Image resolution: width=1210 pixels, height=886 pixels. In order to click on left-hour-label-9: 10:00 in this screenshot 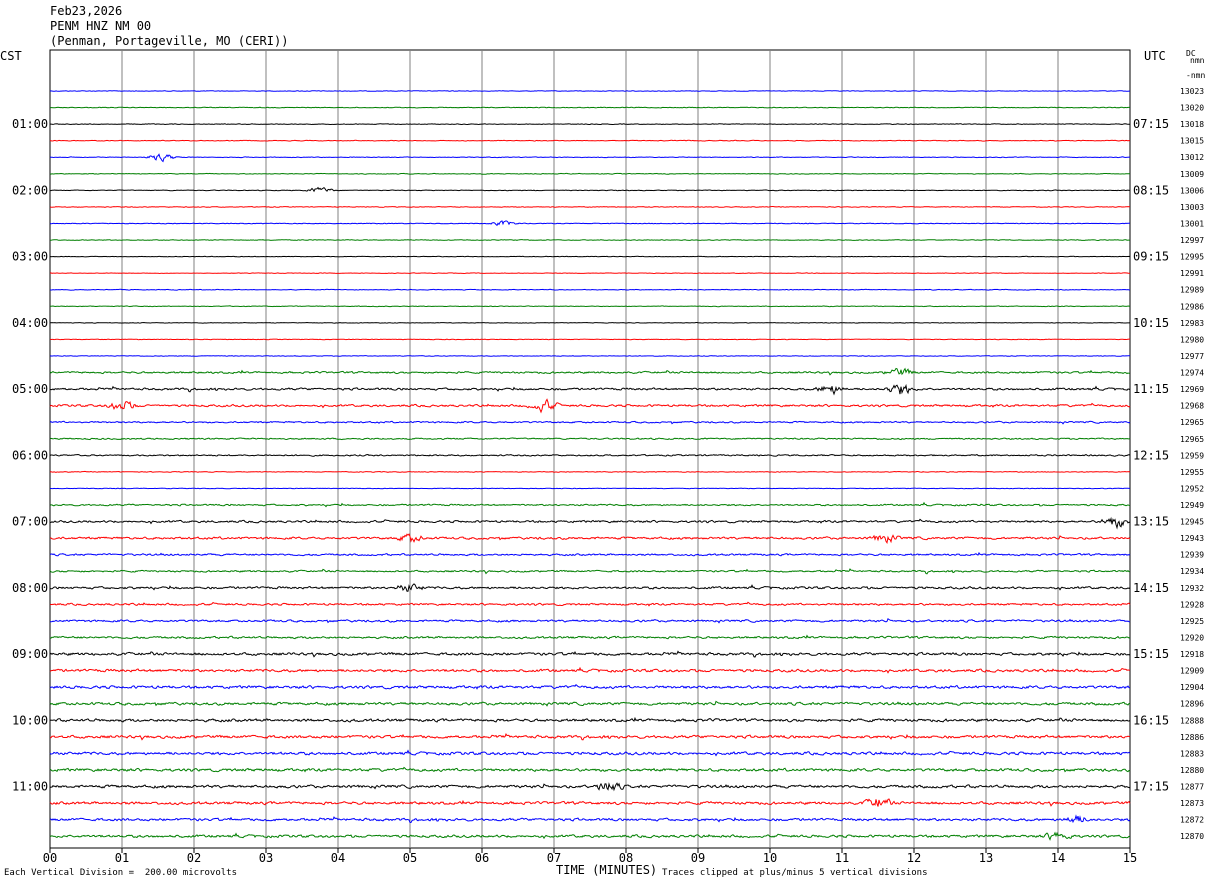, I will do `click(30, 720)`.